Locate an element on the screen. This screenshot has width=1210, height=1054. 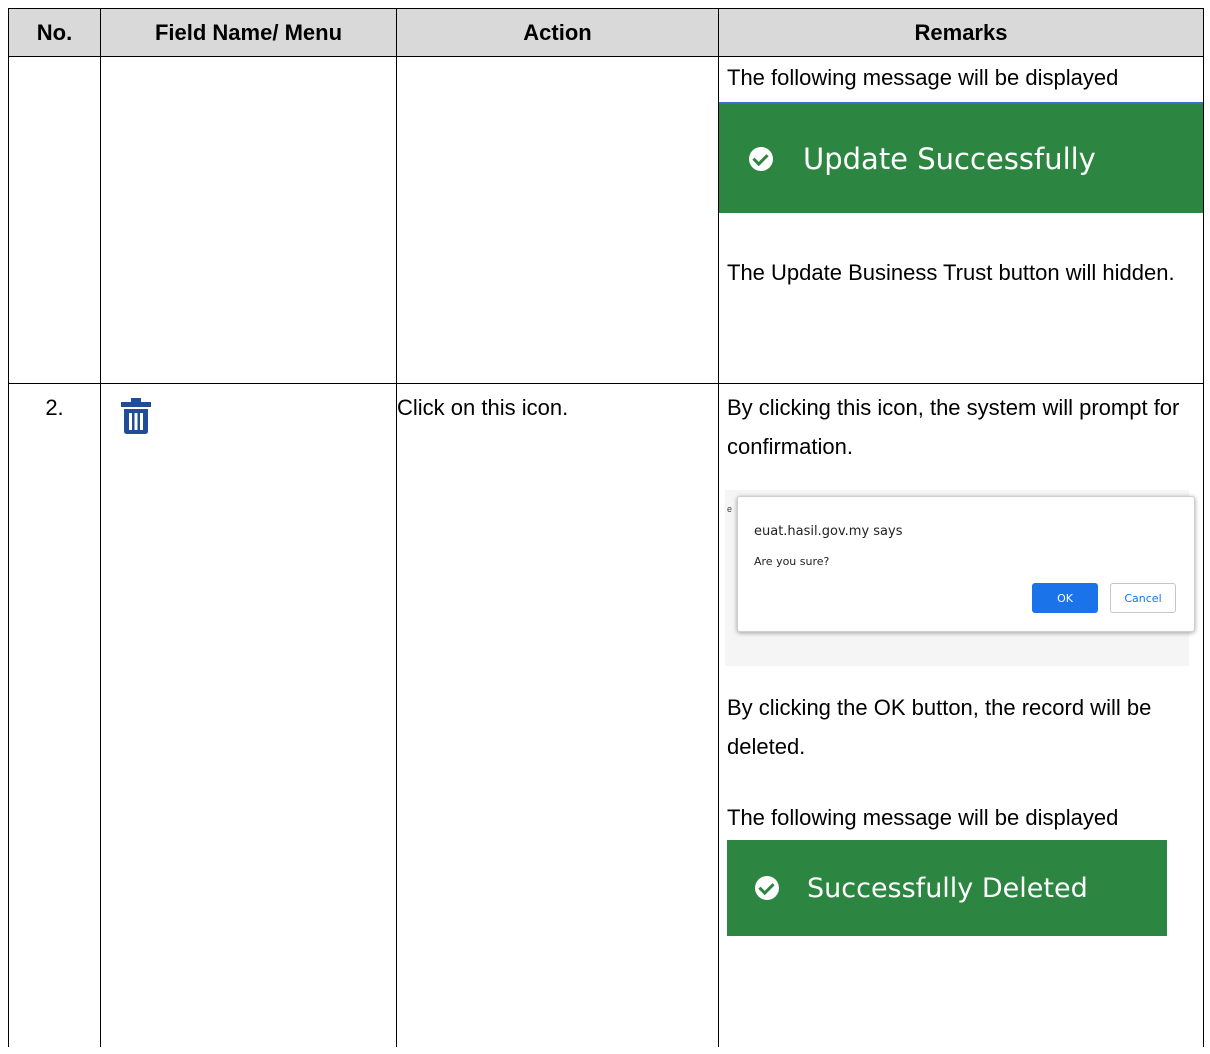
row2-no-cell: 2. is located at coordinates (54, 715).